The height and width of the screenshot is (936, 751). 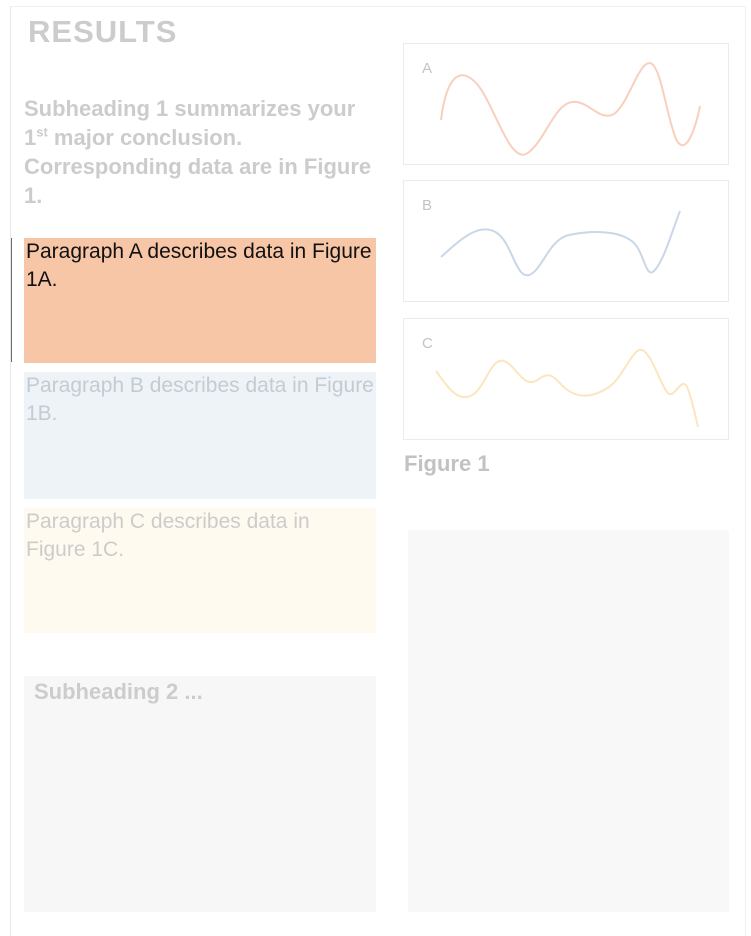 I want to click on panel-a-curve-icon, so click(x=570, y=109).